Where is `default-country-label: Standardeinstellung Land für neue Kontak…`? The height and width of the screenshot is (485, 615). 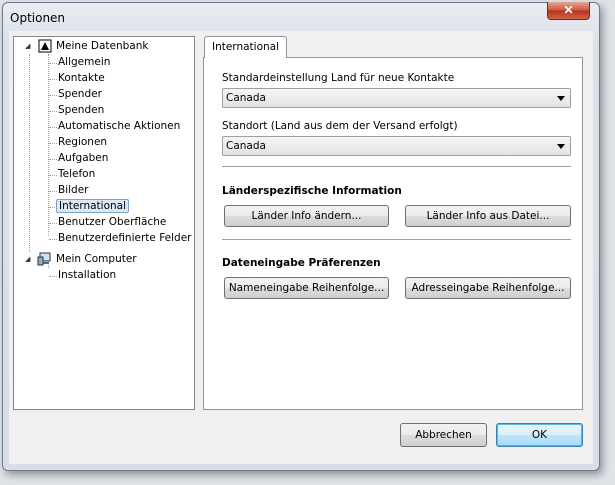
default-country-label: Standardeinstellung Land für neue Kontak… is located at coordinates (338, 78).